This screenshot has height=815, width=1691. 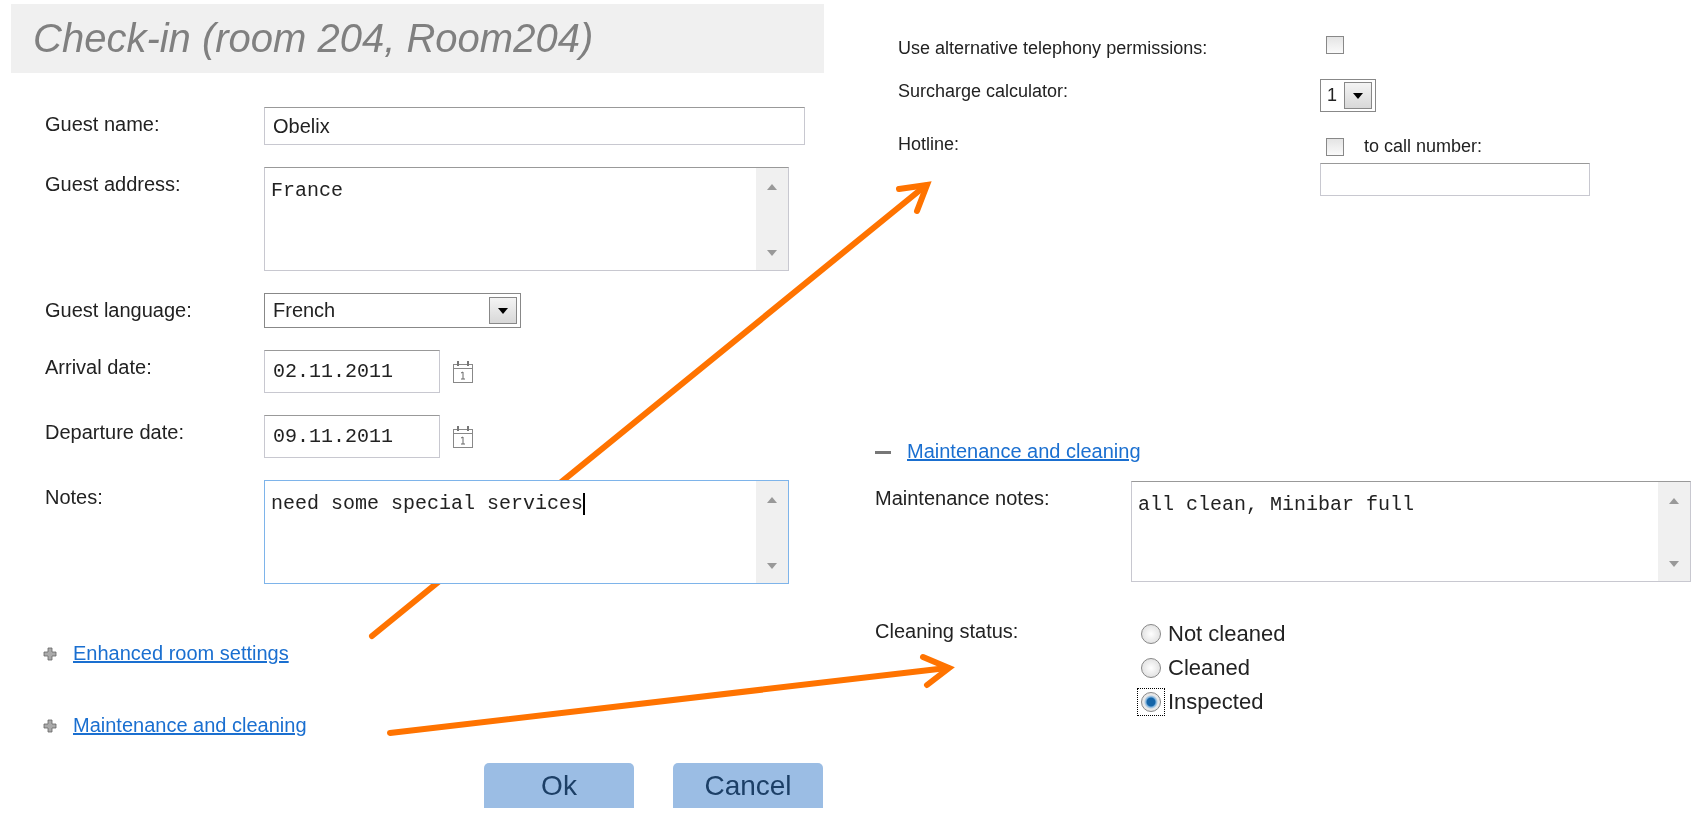 I want to click on radio-label: Not cleaned, so click(x=1227, y=634).